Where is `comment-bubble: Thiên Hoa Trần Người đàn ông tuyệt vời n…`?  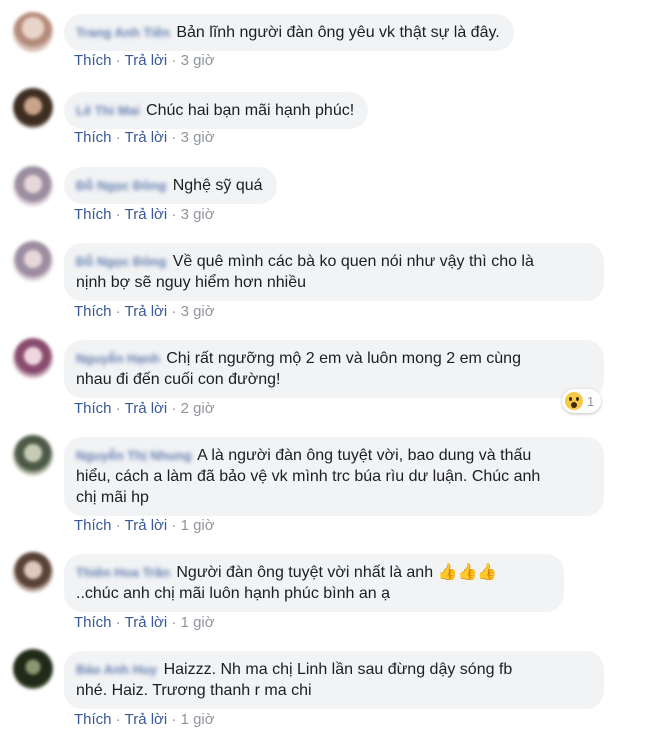 comment-bubble: Thiên Hoa Trần Người đàn ông tuyệt vời n… is located at coordinates (314, 583).